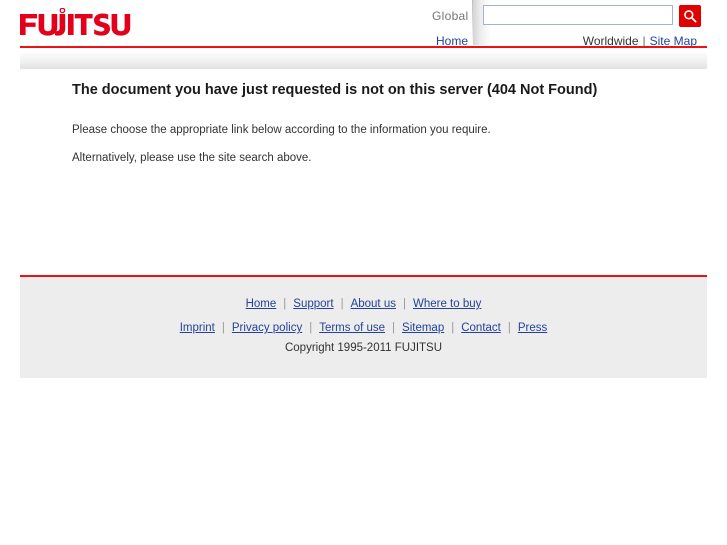  What do you see at coordinates (423, 328) in the screenshot?
I see `footer-link-sitemap: Sitemap` at bounding box center [423, 328].